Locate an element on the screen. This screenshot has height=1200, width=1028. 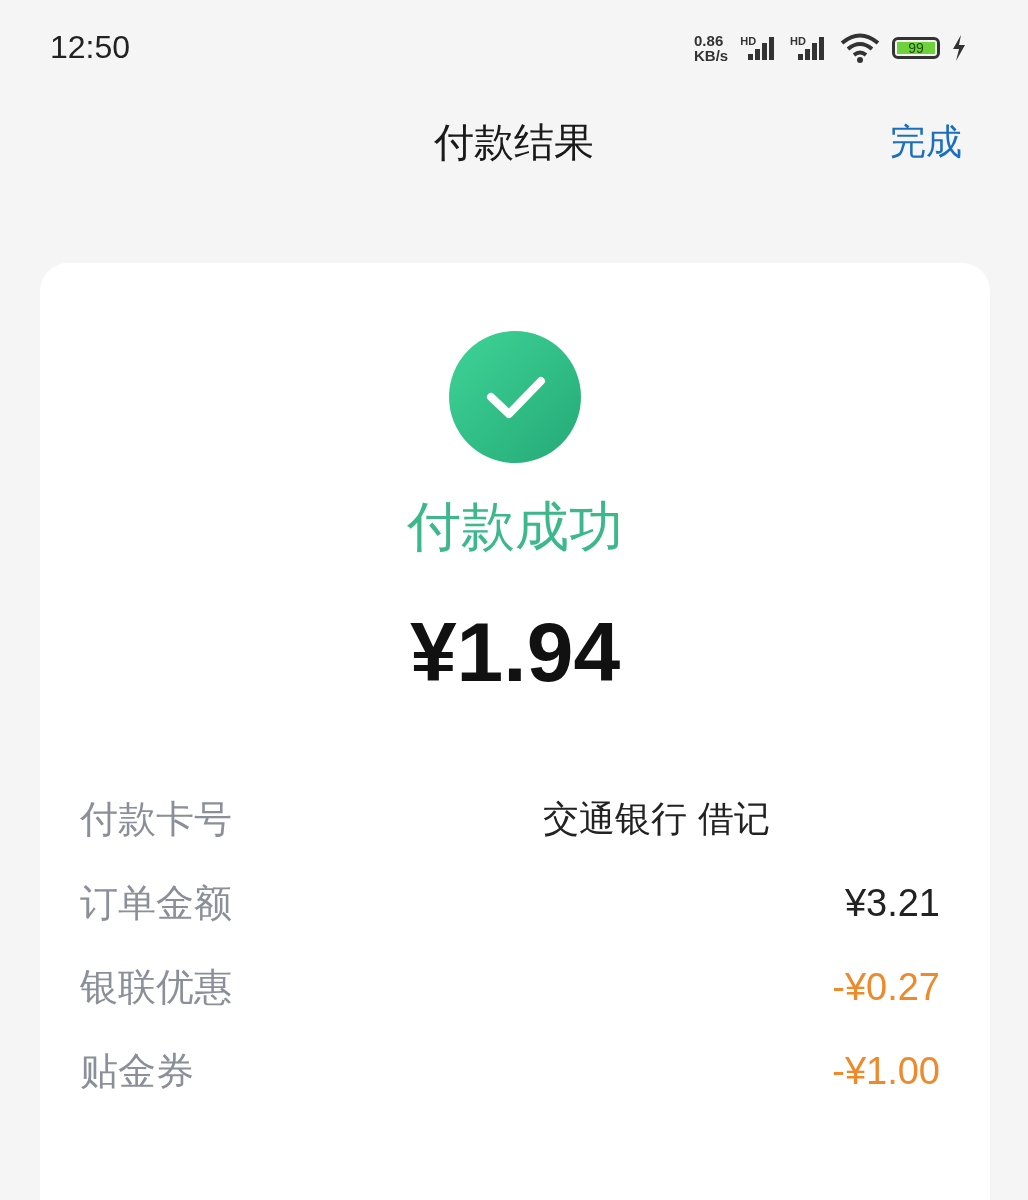
detail-value: -¥0.27 is located at coordinates (886, 987).